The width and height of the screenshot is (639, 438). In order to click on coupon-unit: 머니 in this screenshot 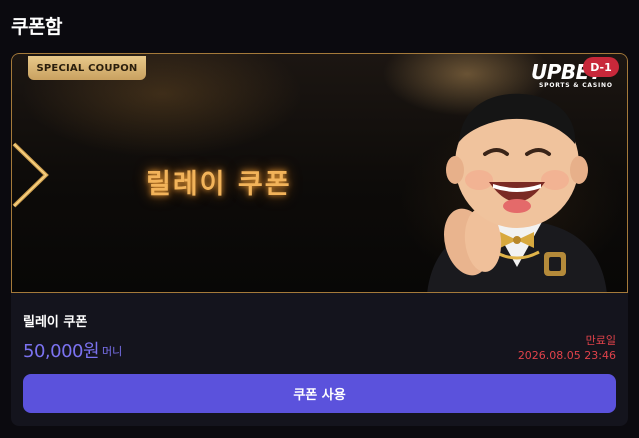, I will do `click(112, 351)`.